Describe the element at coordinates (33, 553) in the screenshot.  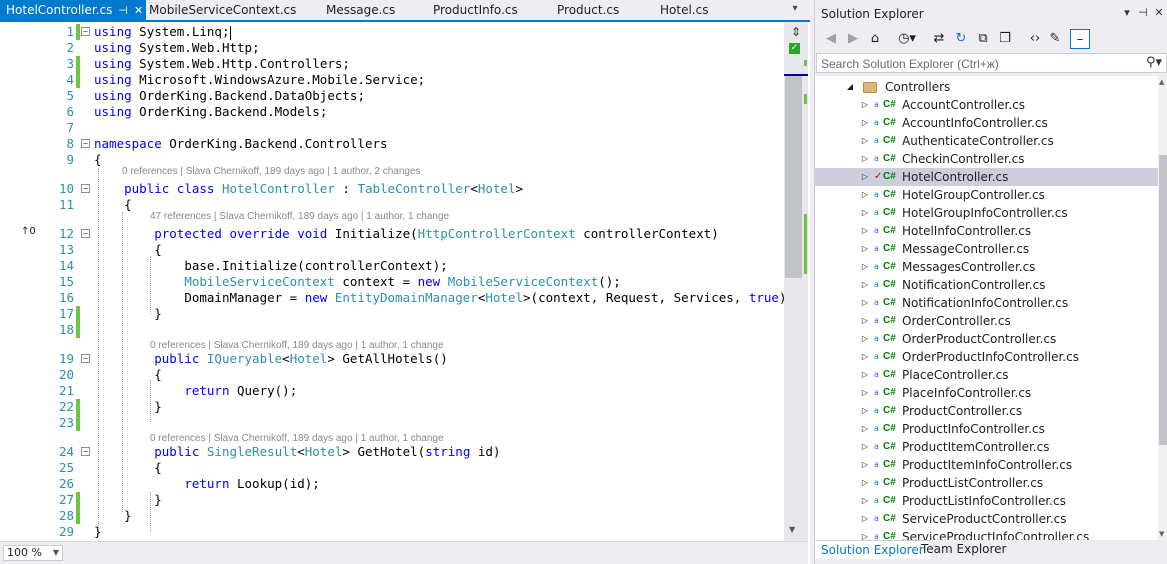
I see `zoom-level-select: 100 % ▼` at that location.